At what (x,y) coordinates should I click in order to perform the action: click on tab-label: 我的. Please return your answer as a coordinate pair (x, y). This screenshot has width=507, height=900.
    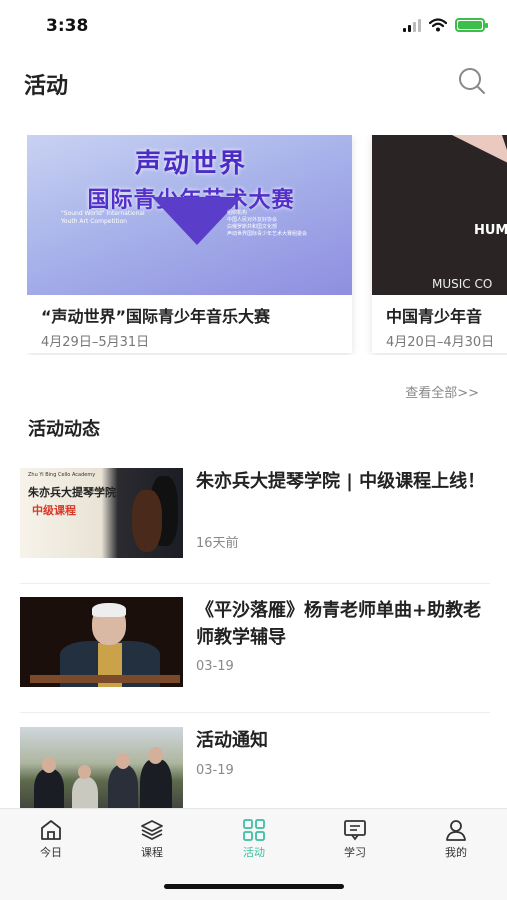
    Looking at the image, I should click on (456, 852).